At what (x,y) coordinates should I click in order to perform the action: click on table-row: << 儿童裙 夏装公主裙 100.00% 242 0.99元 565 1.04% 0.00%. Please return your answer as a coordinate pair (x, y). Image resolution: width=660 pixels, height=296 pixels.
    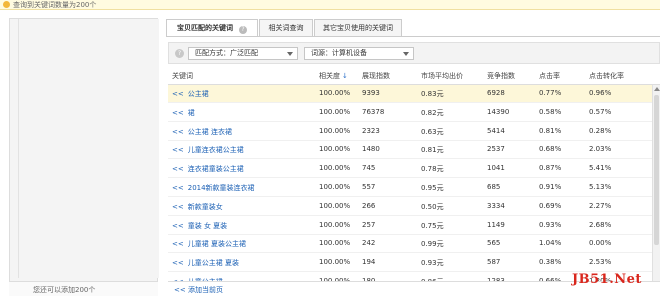
    Looking at the image, I should click on (410, 244).